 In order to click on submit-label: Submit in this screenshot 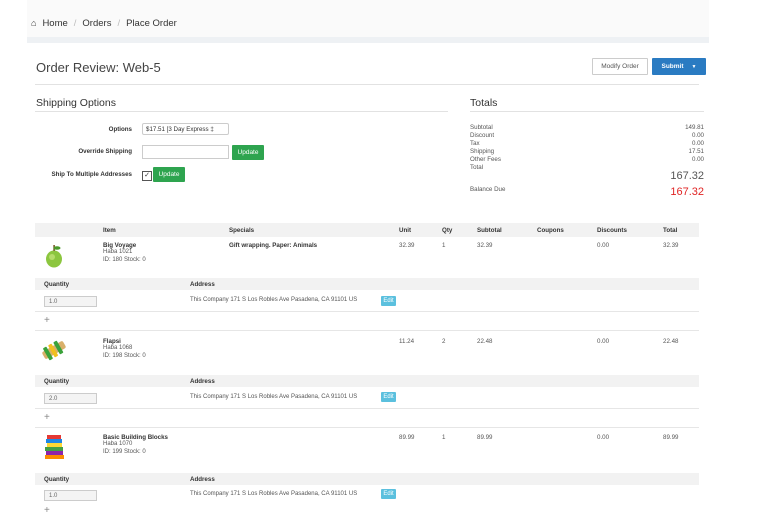, I will do `click(672, 66)`.